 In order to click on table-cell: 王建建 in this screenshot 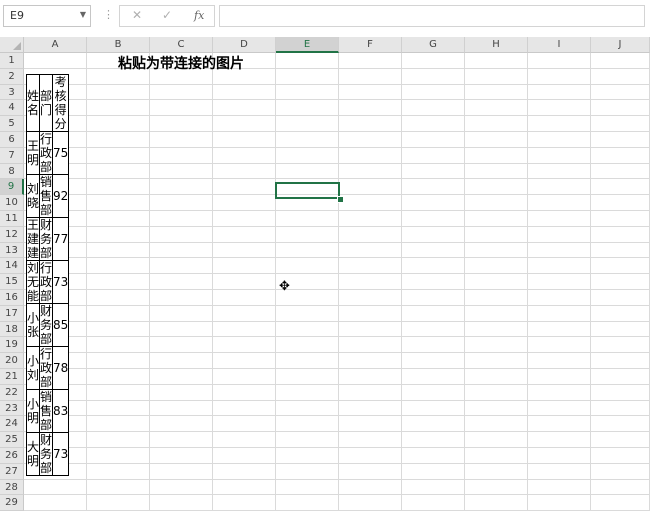, I will do `click(33, 239)`.